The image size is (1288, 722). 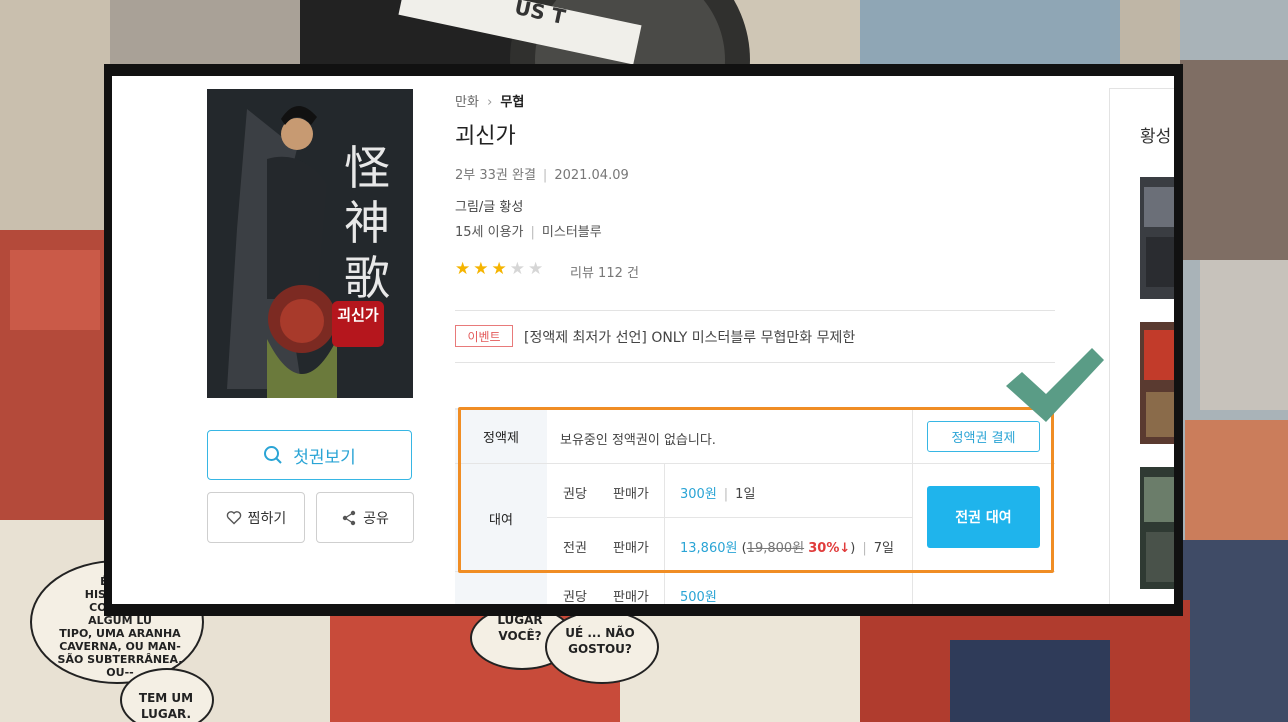 What do you see at coordinates (349, 517) in the screenshot?
I see `share-icon` at bounding box center [349, 517].